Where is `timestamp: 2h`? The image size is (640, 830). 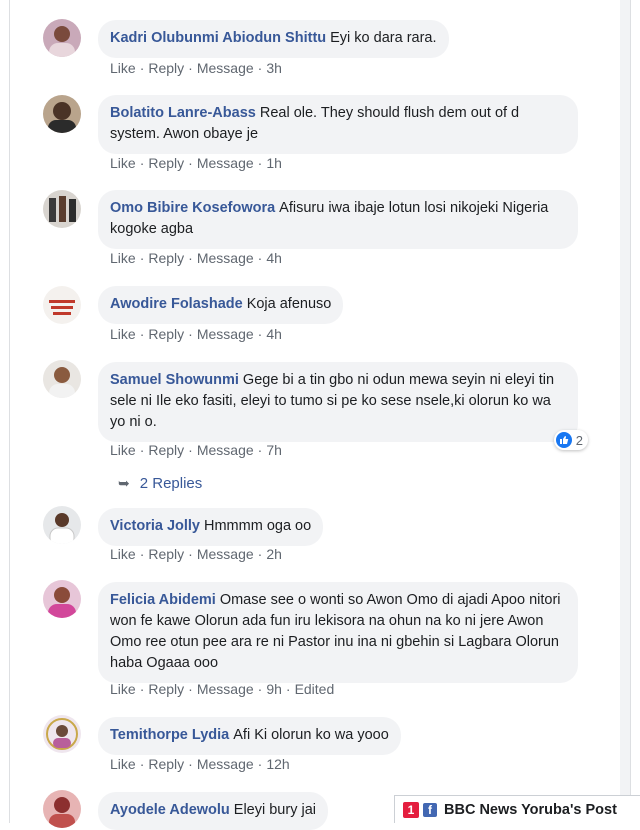
timestamp: 2h is located at coordinates (274, 554).